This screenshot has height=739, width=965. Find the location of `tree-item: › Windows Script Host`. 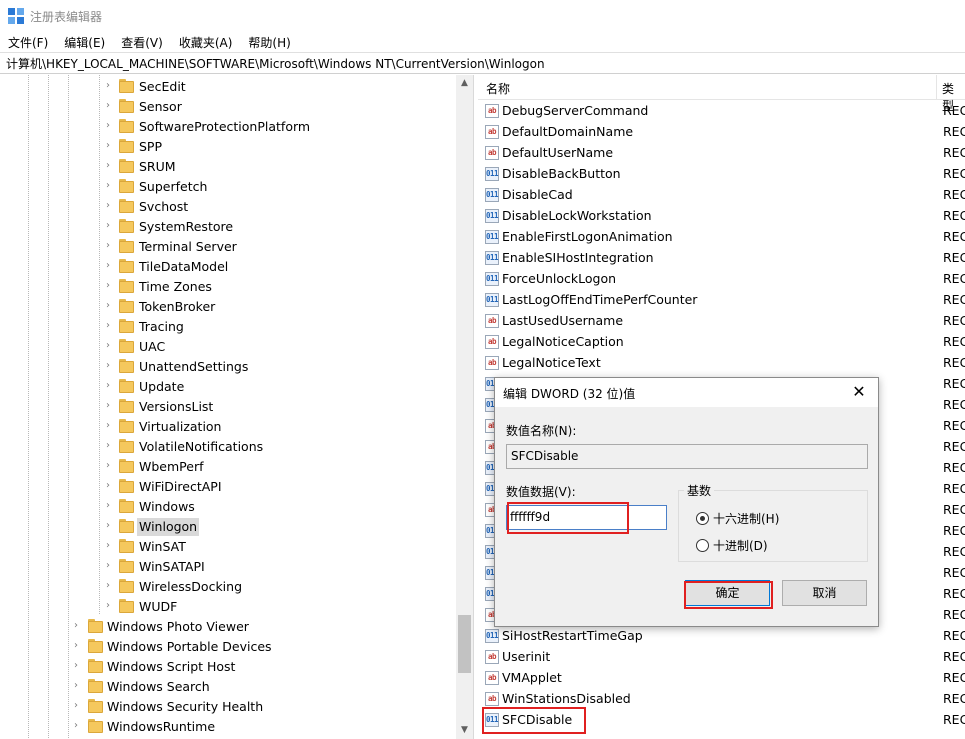

tree-item: › Windows Script Host is located at coordinates (228, 667).